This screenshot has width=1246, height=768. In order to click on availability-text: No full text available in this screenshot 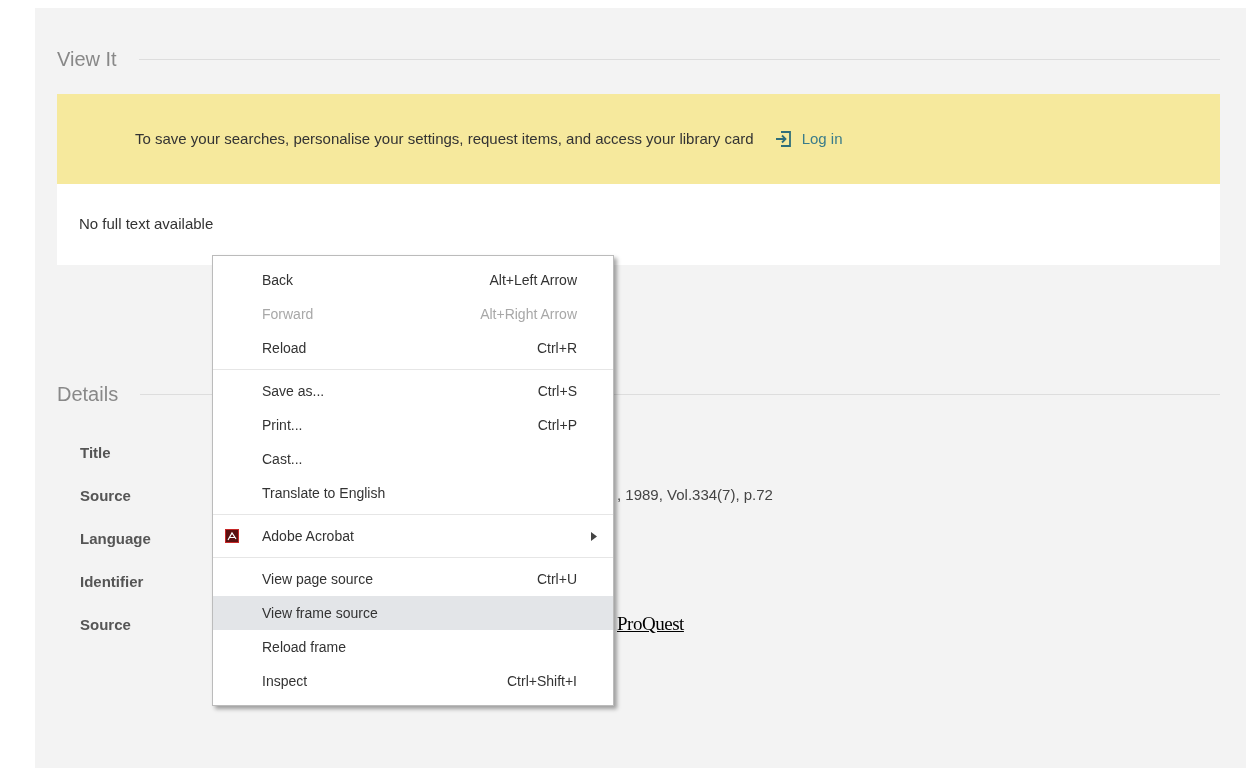, I will do `click(146, 224)`.